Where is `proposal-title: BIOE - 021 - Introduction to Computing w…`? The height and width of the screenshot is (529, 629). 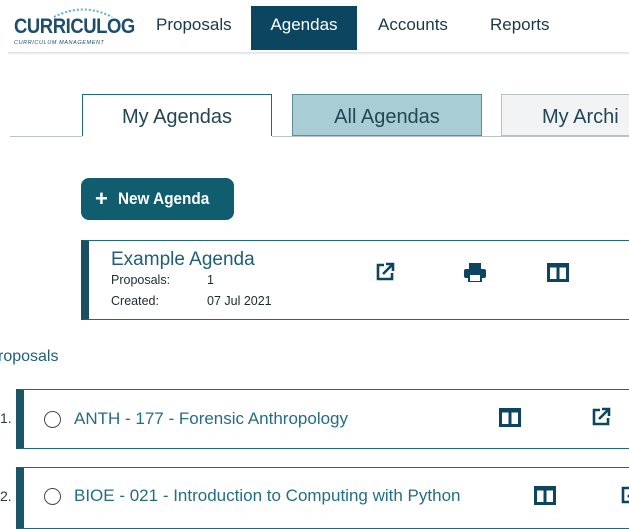 proposal-title: BIOE - 021 - Introduction to Computing w… is located at coordinates (267, 496).